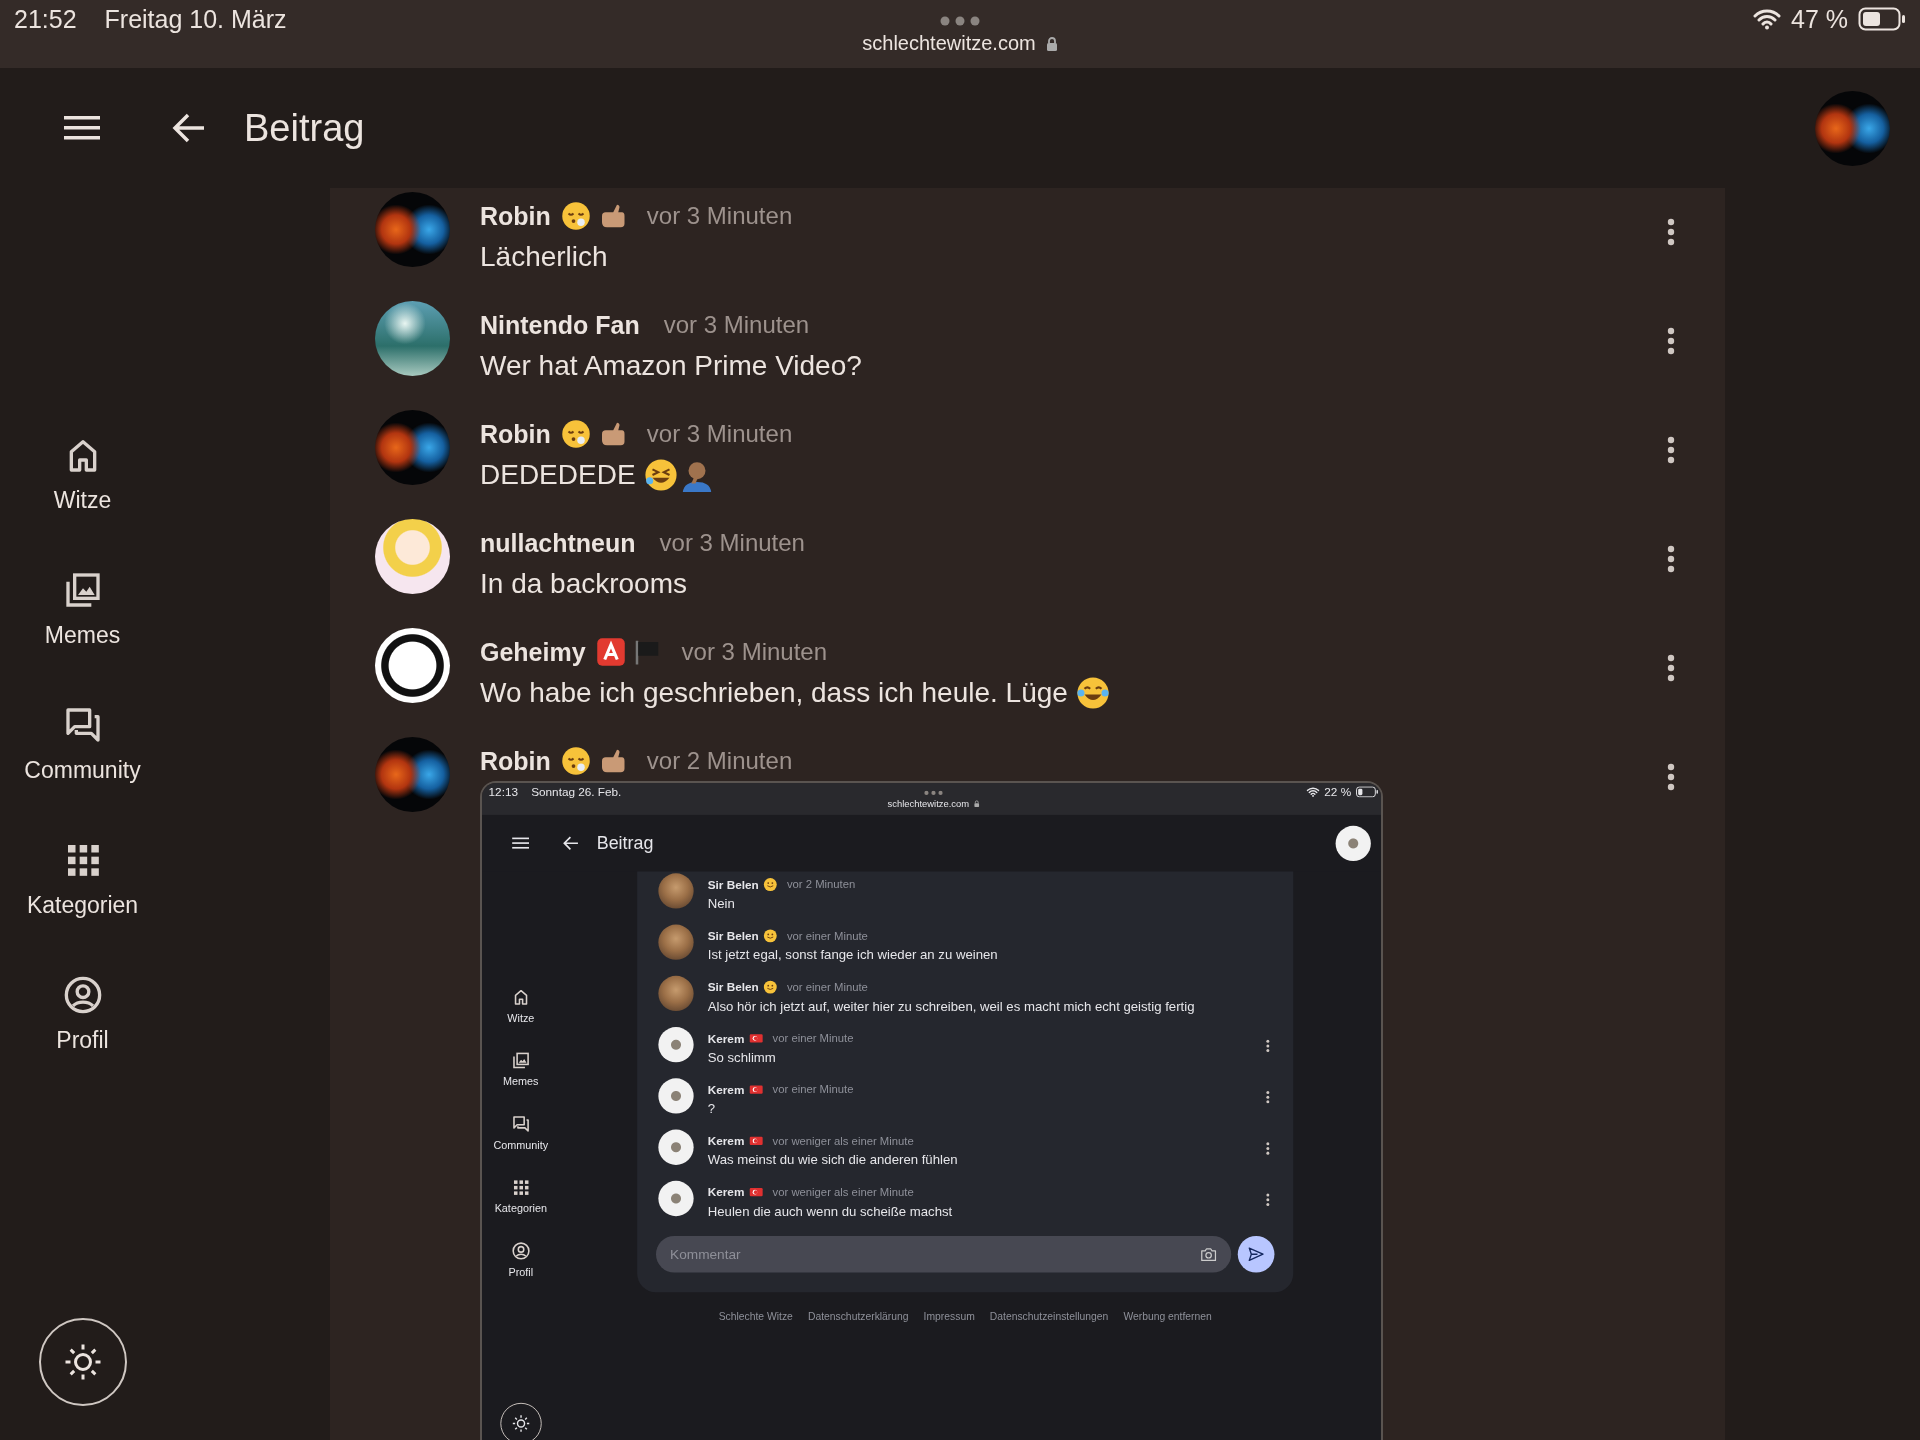  What do you see at coordinates (858, 1316) in the screenshot?
I see `footer-link: Datenschutzerklärung` at bounding box center [858, 1316].